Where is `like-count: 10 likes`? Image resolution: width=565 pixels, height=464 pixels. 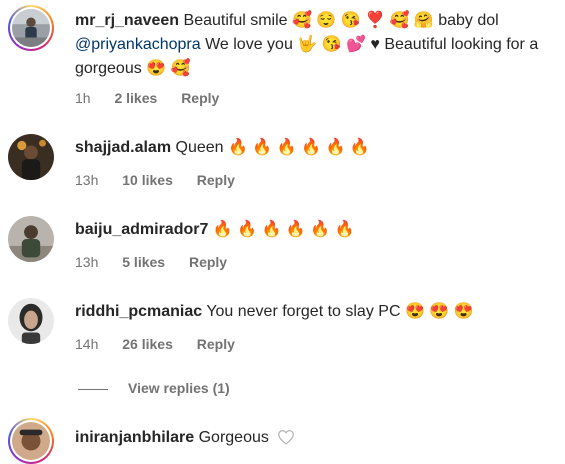 like-count: 10 likes is located at coordinates (147, 180).